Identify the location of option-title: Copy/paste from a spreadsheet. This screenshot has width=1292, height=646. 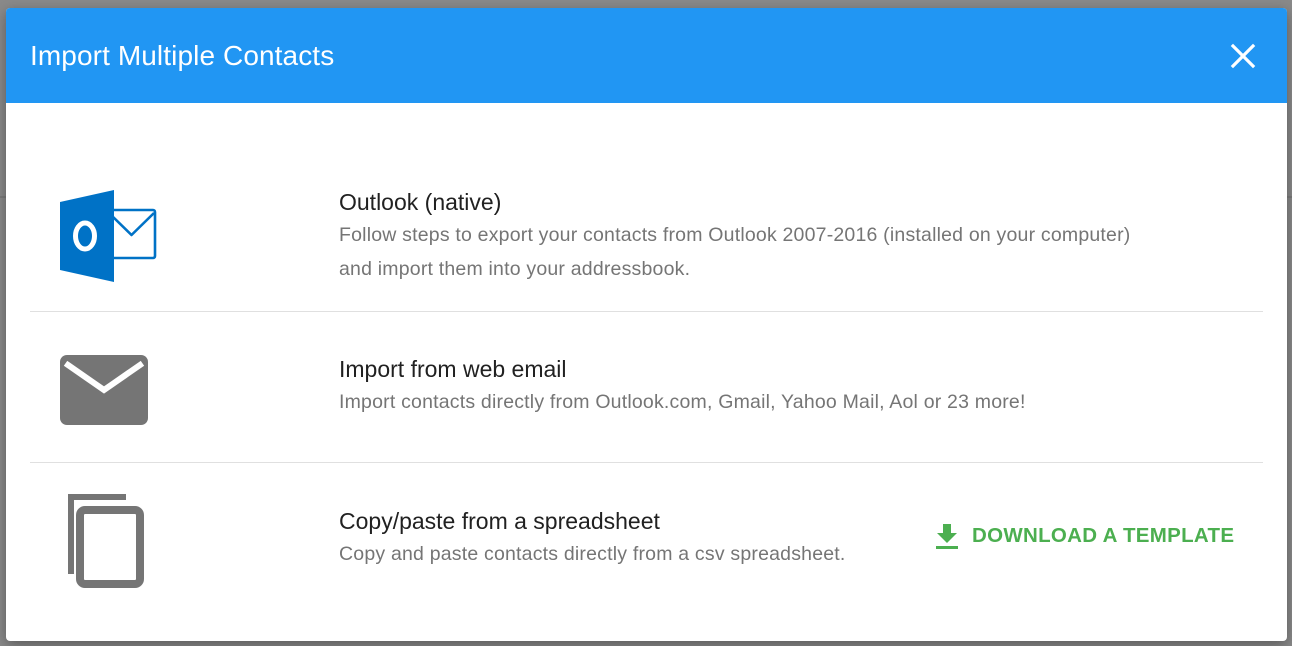
(499, 521).